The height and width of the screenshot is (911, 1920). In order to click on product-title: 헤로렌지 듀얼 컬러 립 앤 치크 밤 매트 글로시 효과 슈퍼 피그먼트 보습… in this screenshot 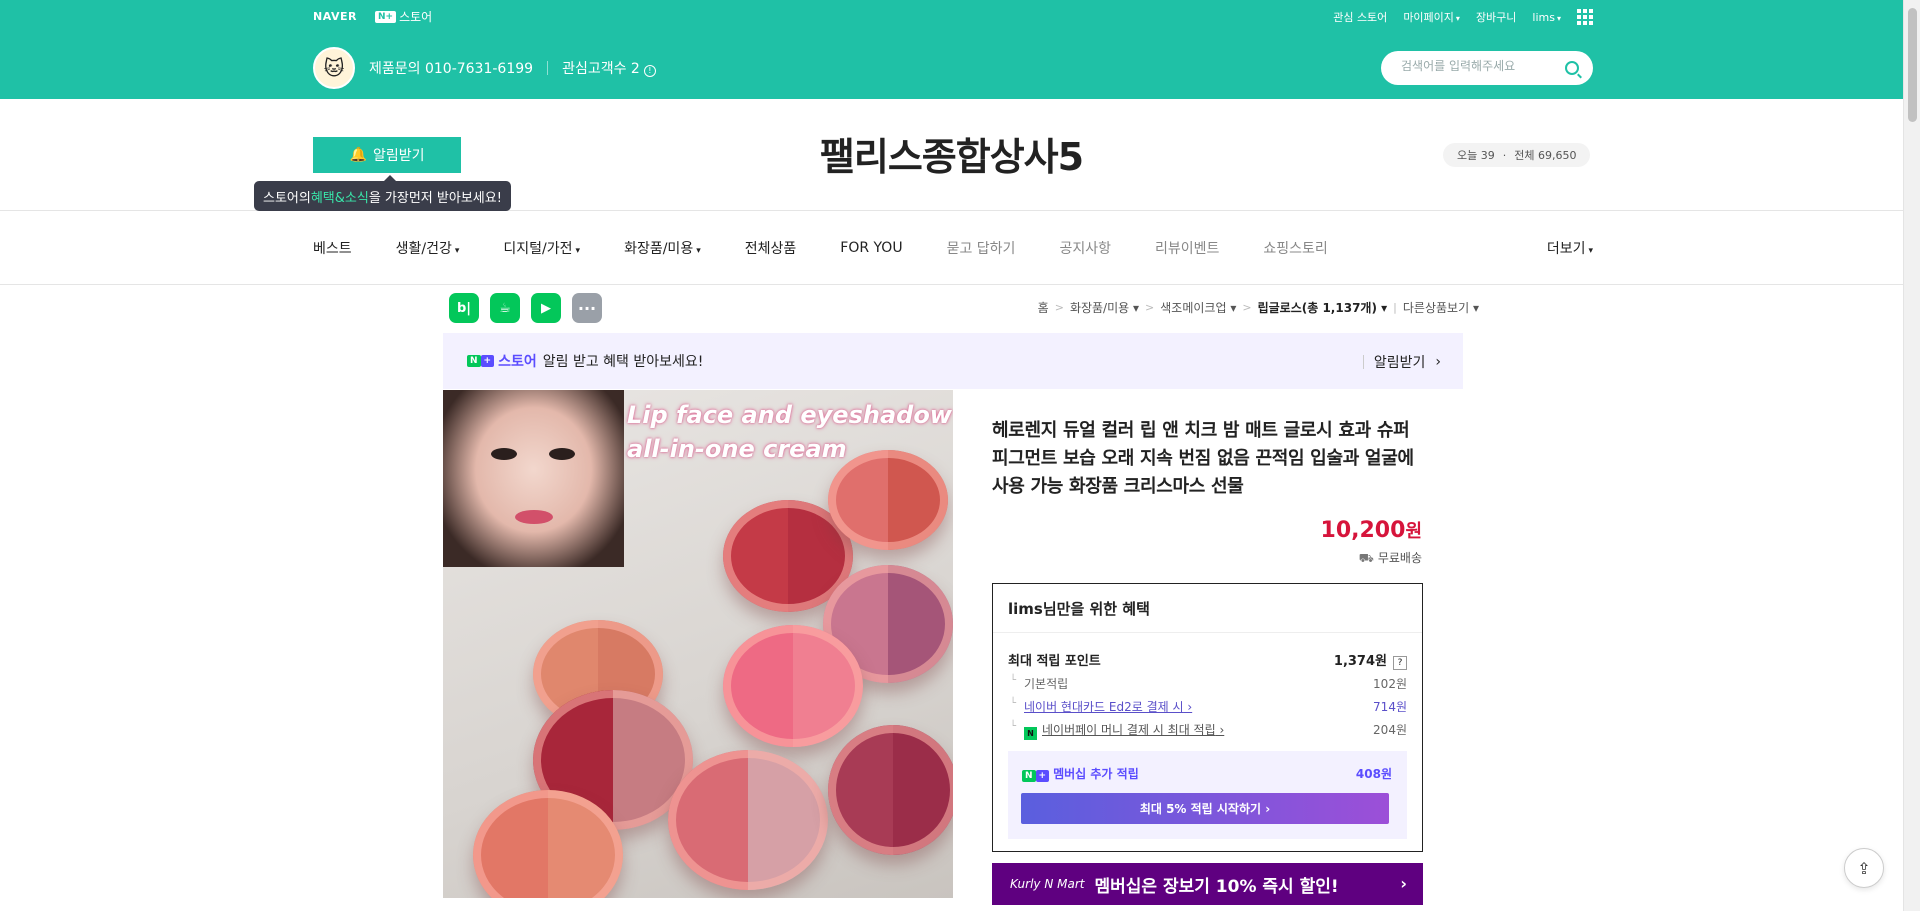, I will do `click(1203, 458)`.